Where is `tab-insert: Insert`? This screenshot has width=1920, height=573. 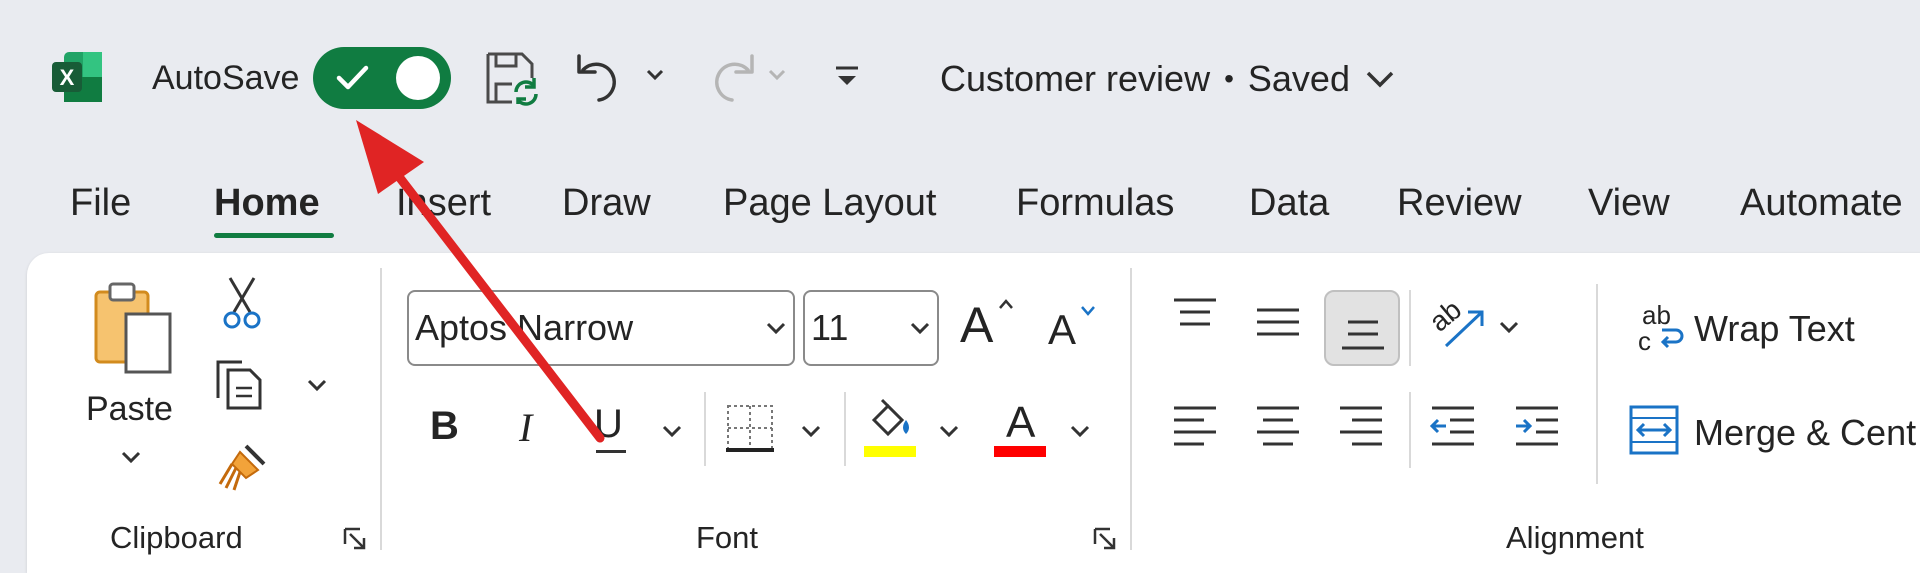 tab-insert: Insert is located at coordinates (443, 203).